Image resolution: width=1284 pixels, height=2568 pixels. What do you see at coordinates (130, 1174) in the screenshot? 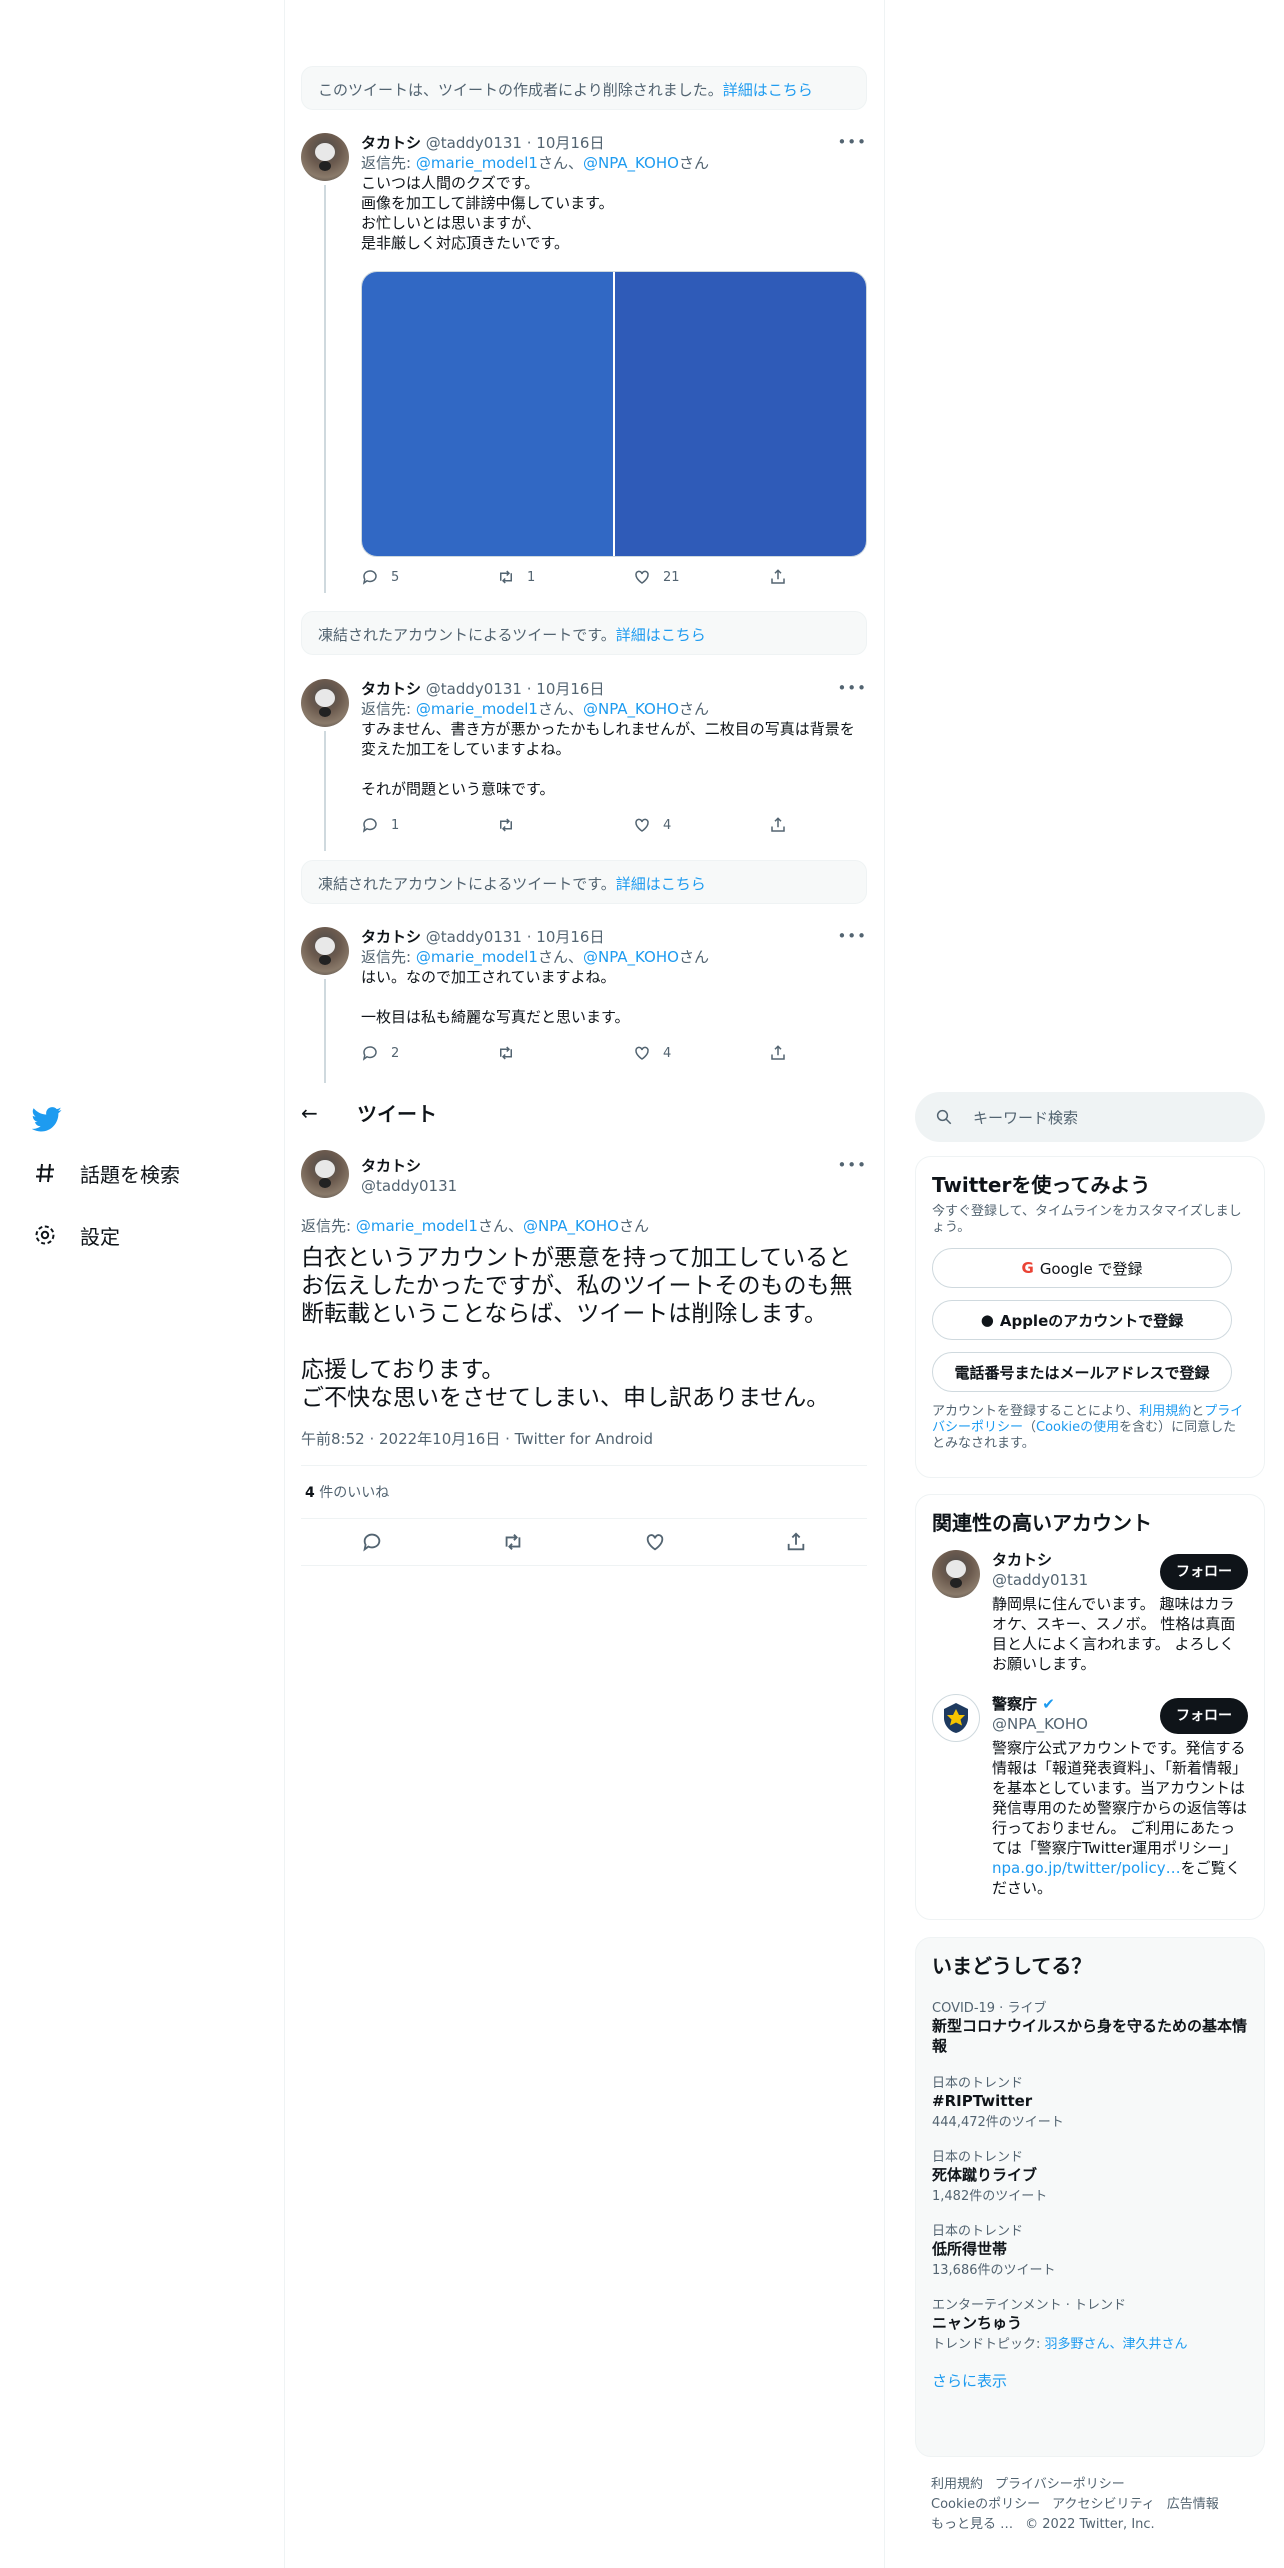
I see `nav-explore-label: 話題を検索` at bounding box center [130, 1174].